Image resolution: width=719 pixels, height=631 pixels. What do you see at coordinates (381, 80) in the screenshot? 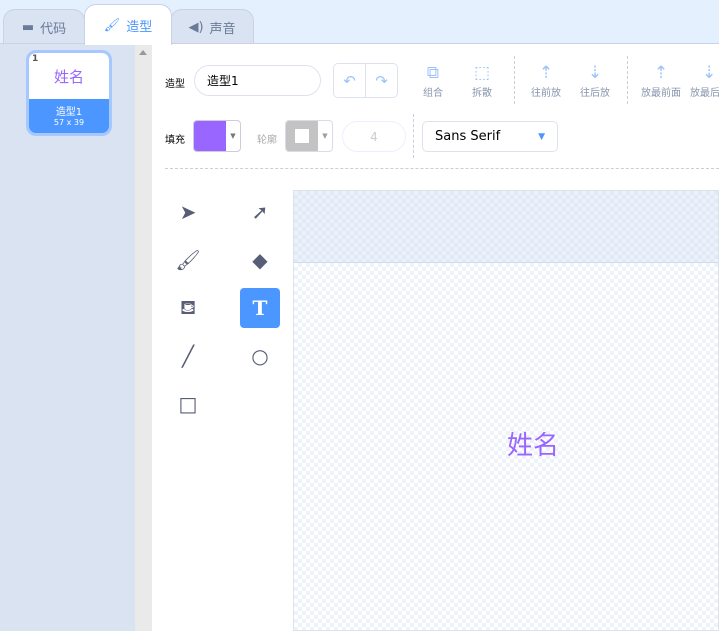
I see `redo-button: ↷` at bounding box center [381, 80].